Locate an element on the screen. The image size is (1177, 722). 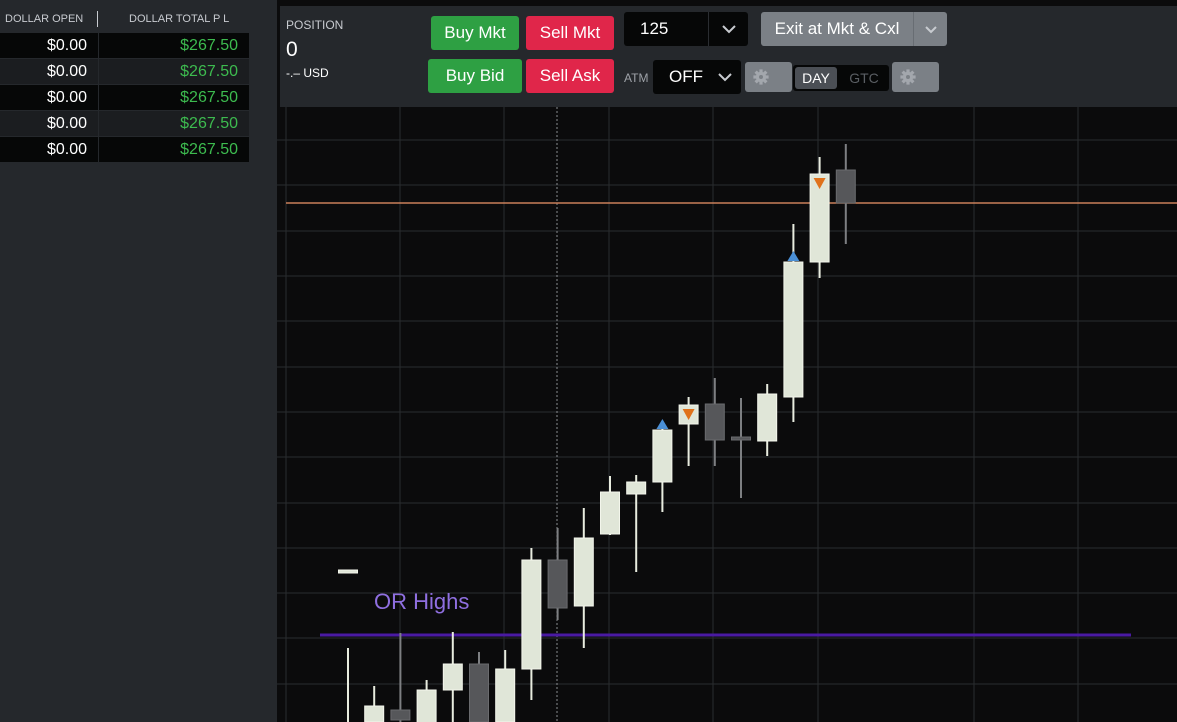
tif-day-option: DAY is located at coordinates (816, 78).